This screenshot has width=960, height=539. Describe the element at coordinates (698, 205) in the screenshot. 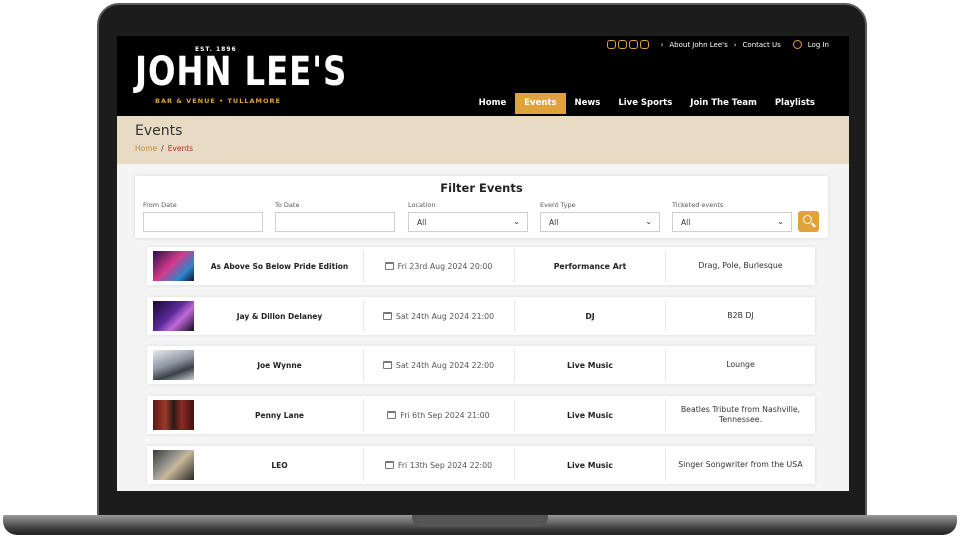

I see `ticketed-label: Ticketed events` at that location.